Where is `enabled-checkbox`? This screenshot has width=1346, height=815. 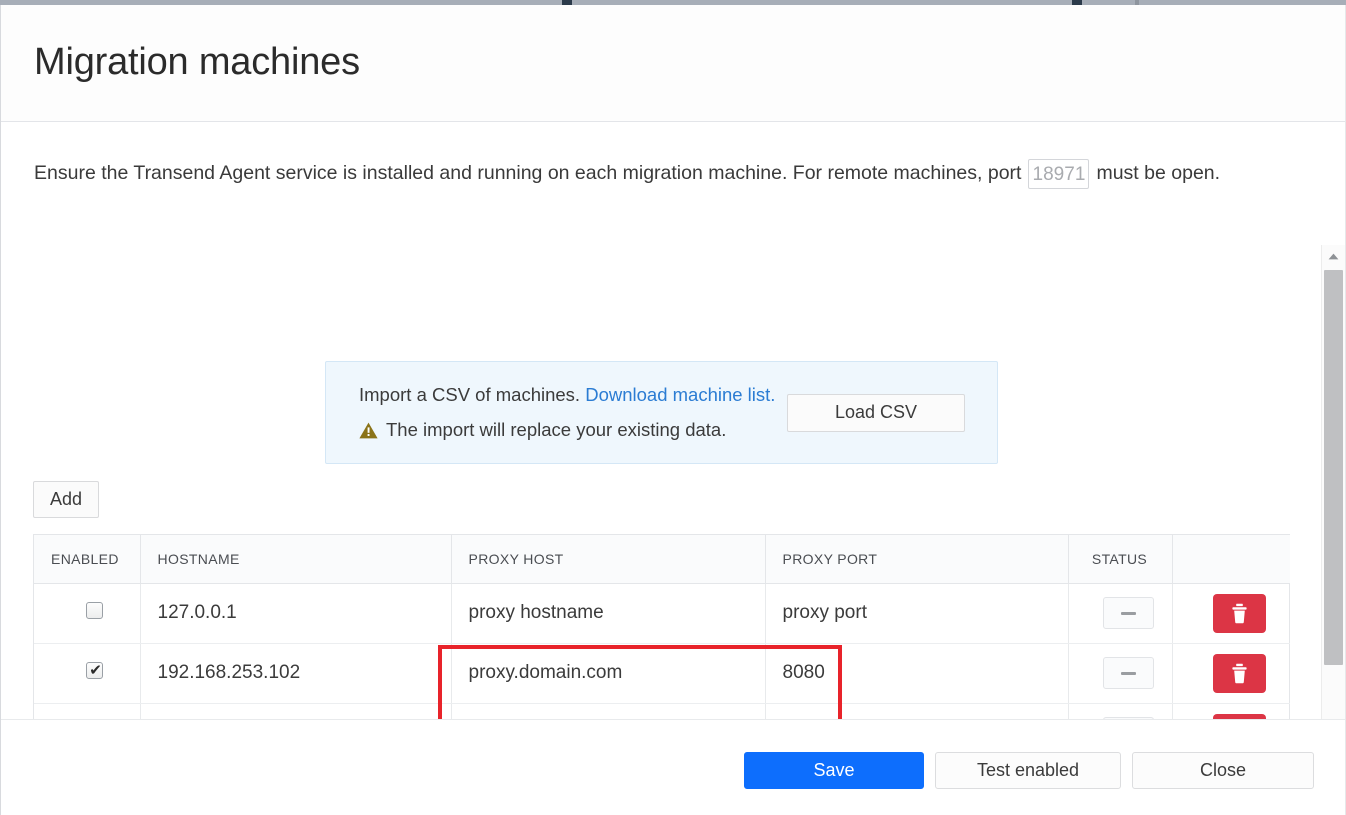
enabled-checkbox is located at coordinates (95, 610).